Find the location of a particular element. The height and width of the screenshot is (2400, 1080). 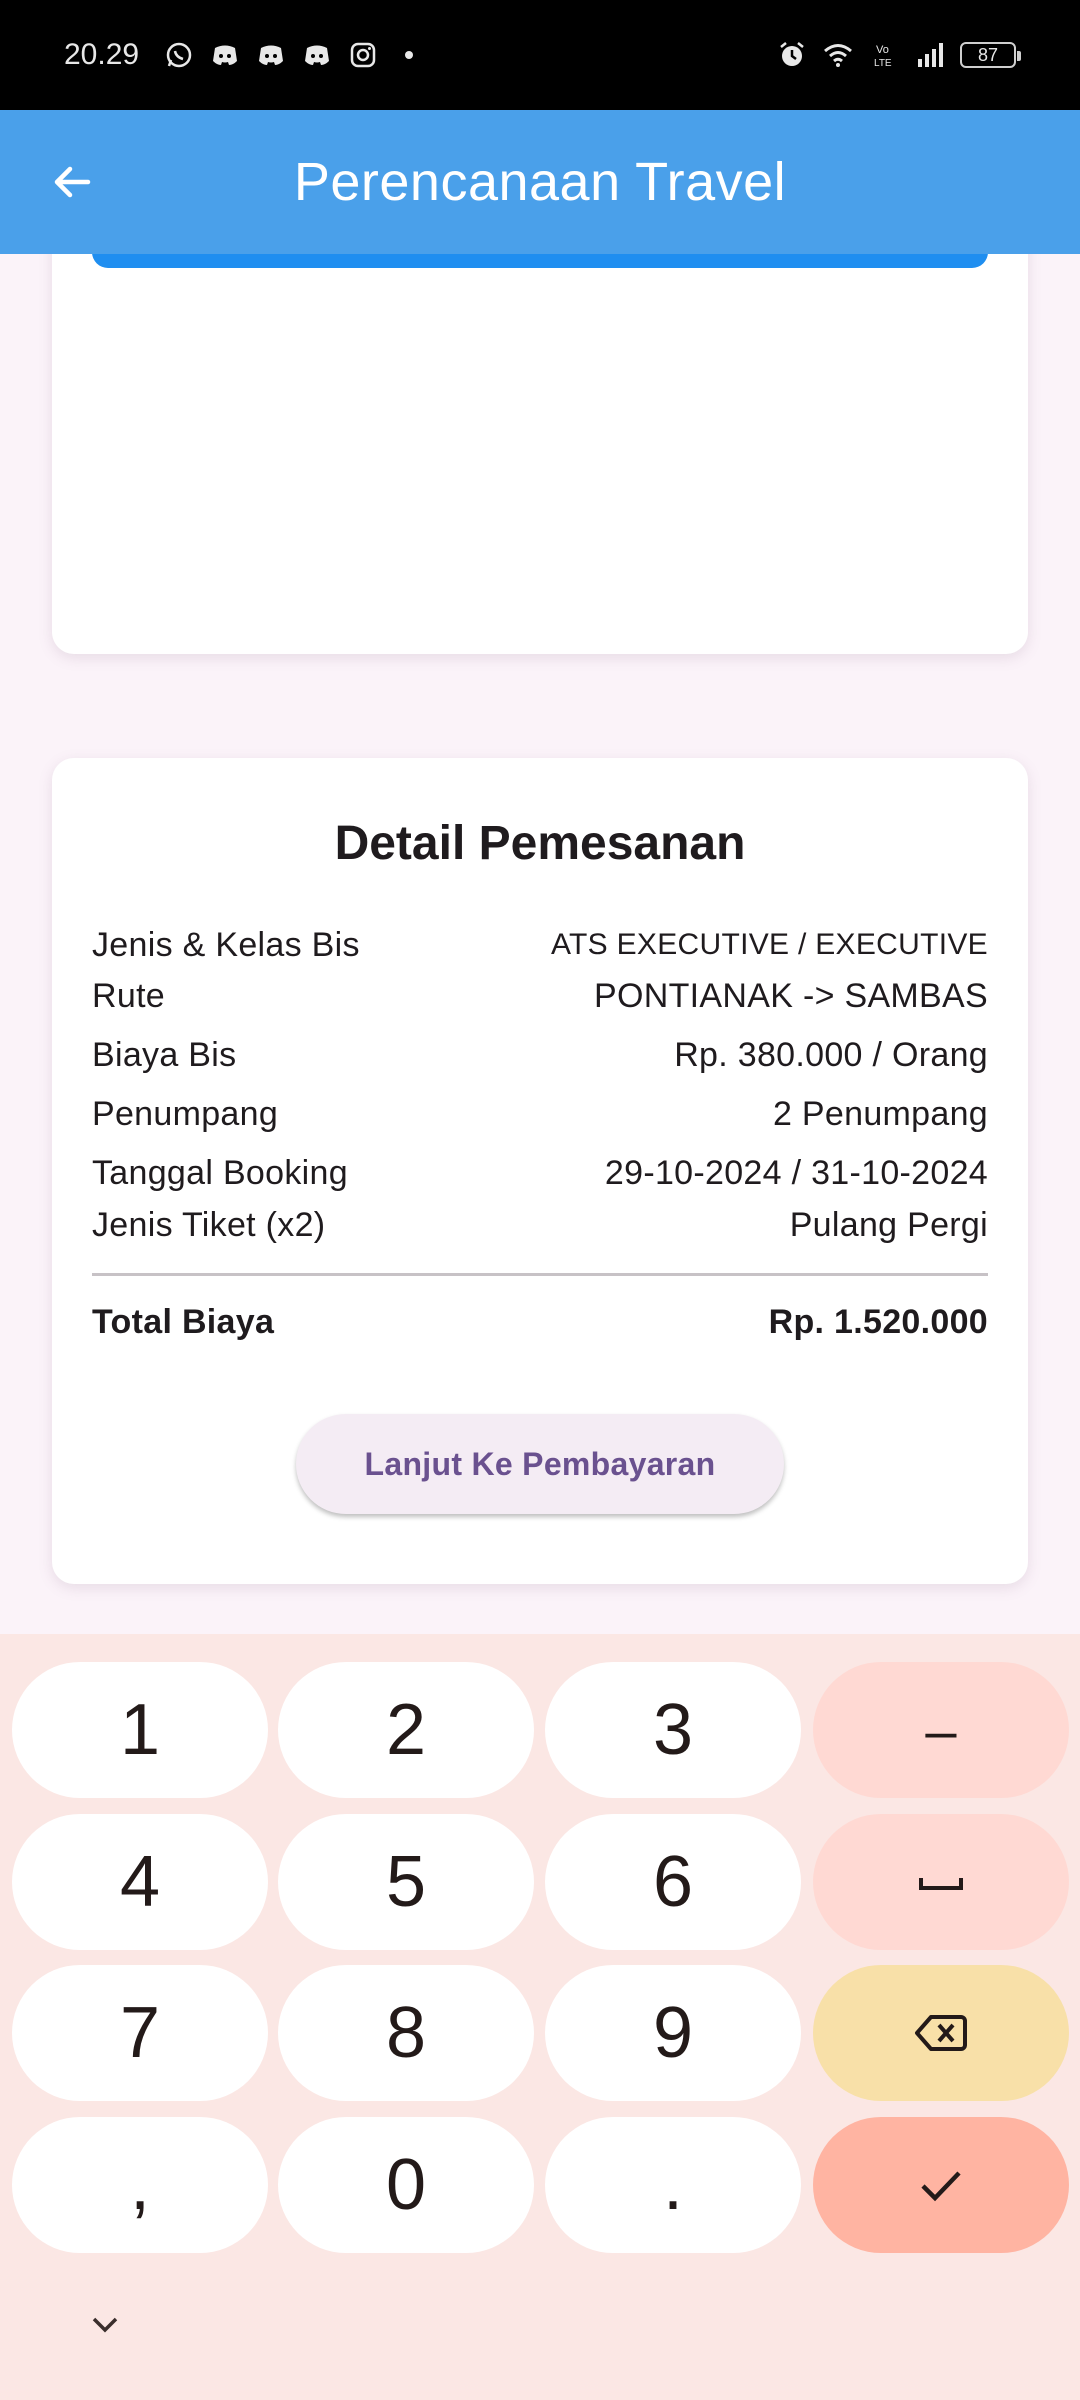

row-label: Jenis & Kelas Bis is located at coordinates (226, 944).